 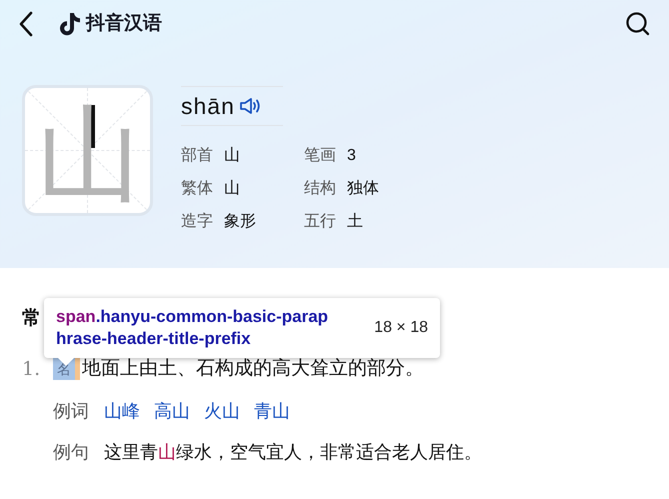 What do you see at coordinates (197, 189) in the screenshot?
I see `info-label: 繁体` at bounding box center [197, 189].